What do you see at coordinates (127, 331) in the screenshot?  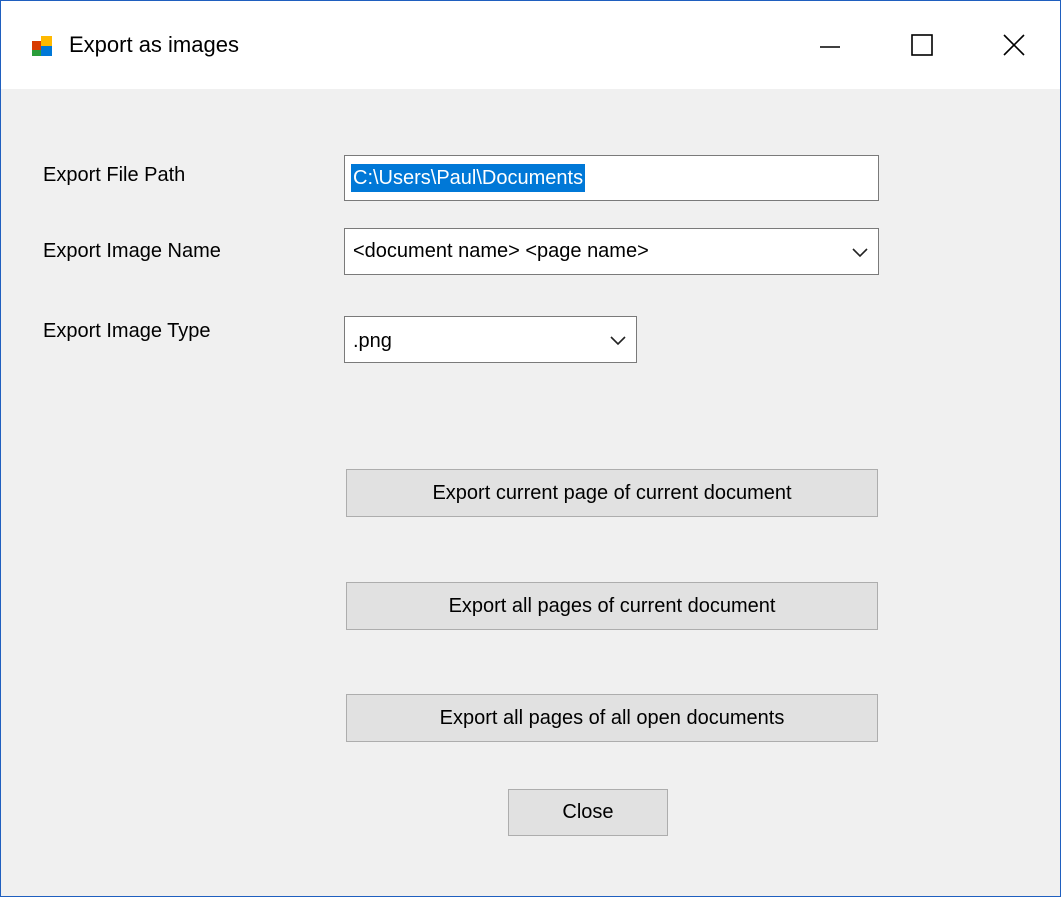 I see `export-image-type-label: Export Image Type` at bounding box center [127, 331].